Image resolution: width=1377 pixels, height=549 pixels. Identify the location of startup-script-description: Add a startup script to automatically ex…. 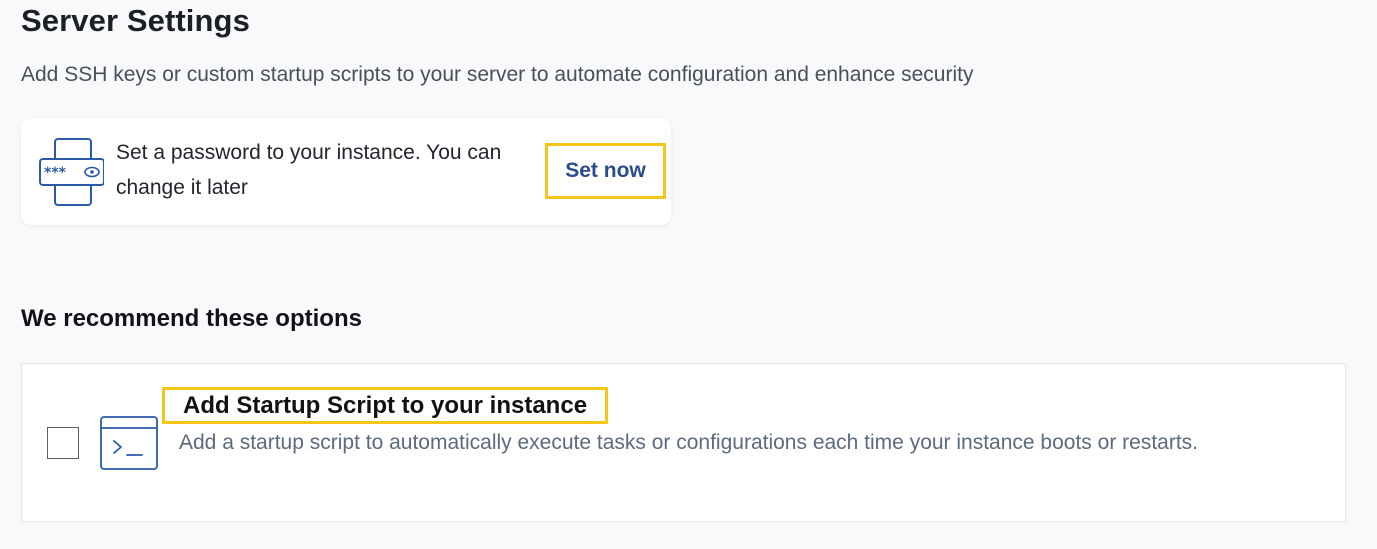
(688, 442).